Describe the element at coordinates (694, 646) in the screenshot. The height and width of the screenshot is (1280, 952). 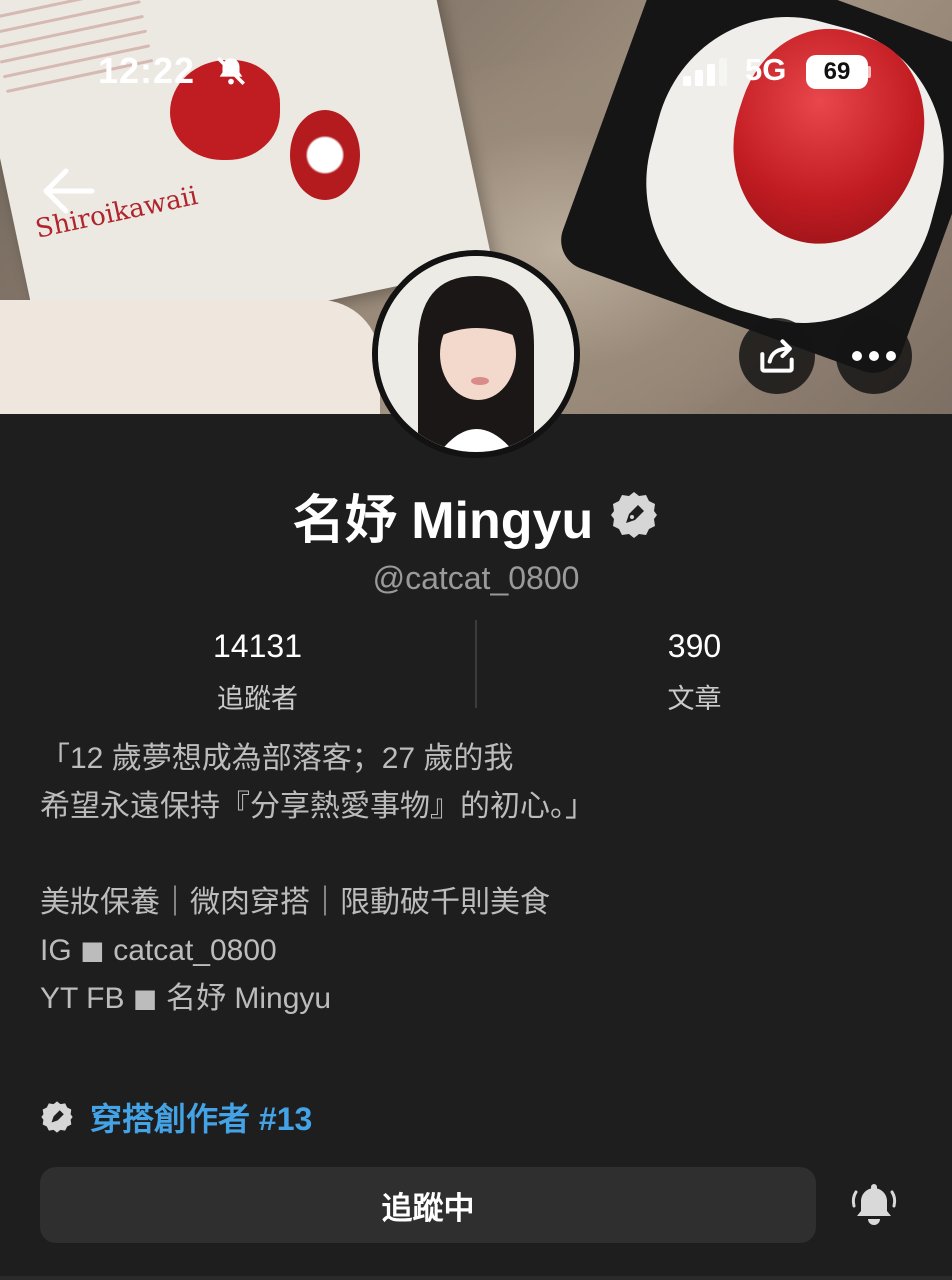
I see `stat-articles-value: 390` at that location.